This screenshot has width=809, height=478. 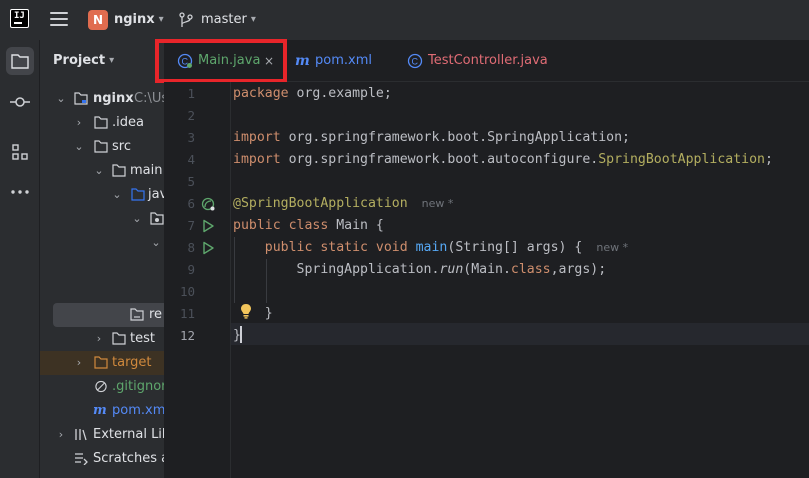 What do you see at coordinates (768, 159) in the screenshot?
I see `code-text: ;` at bounding box center [768, 159].